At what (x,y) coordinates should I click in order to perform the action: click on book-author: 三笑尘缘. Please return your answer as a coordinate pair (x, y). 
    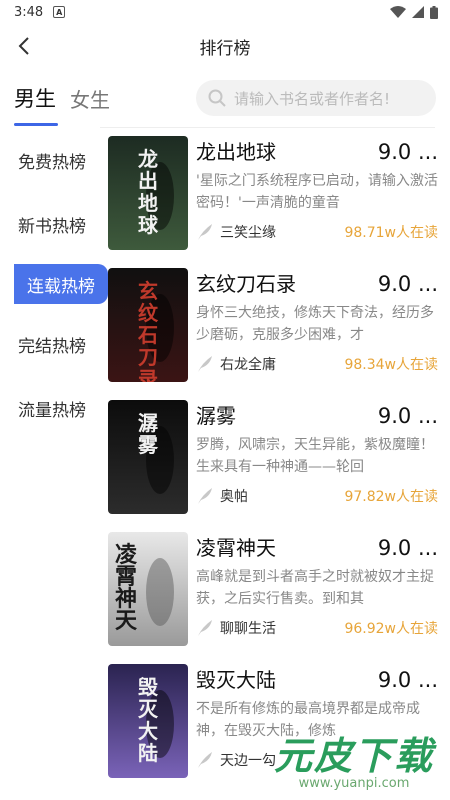
    Looking at the image, I should click on (248, 233).